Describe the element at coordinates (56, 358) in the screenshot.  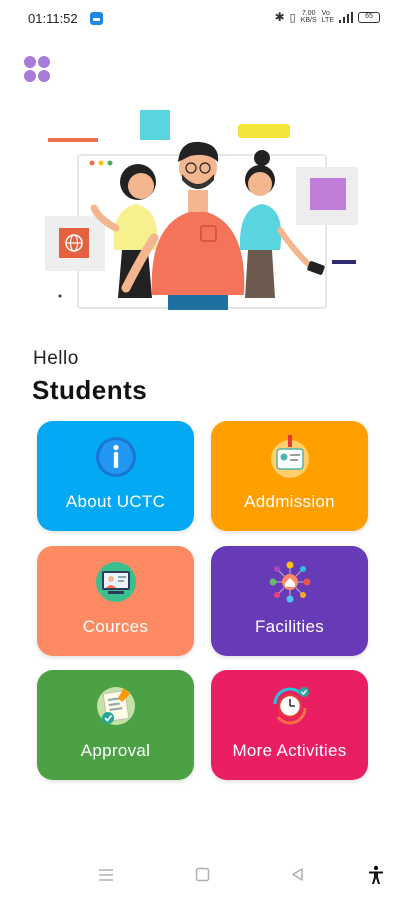
I see `greeting-hello: Hello` at that location.